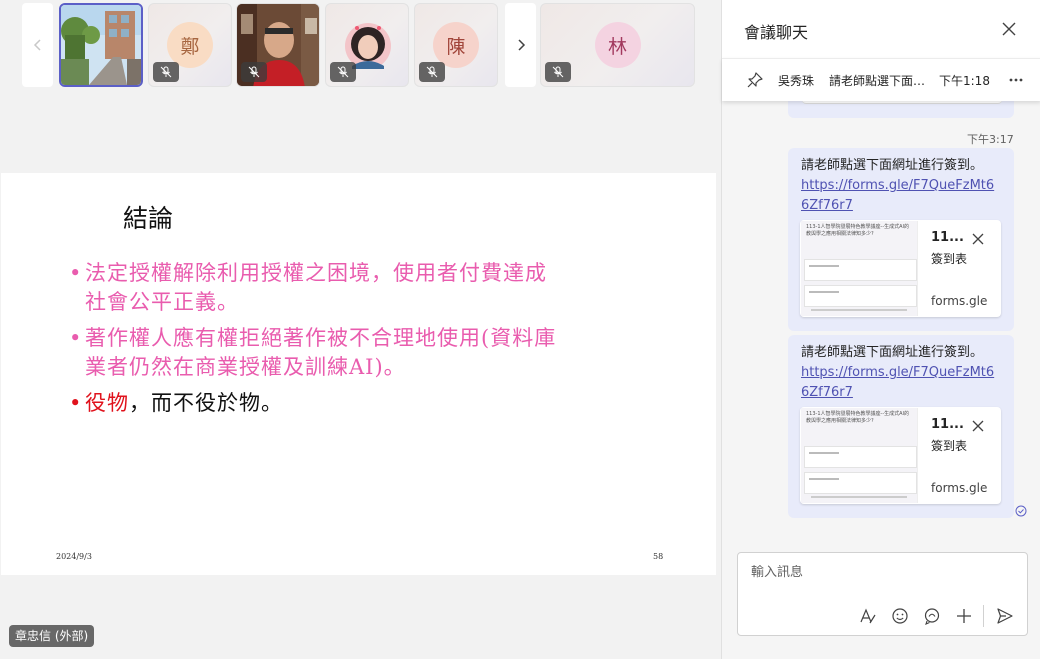 The width and height of the screenshot is (1040, 659). I want to click on chevron-right-icon, so click(521, 45).